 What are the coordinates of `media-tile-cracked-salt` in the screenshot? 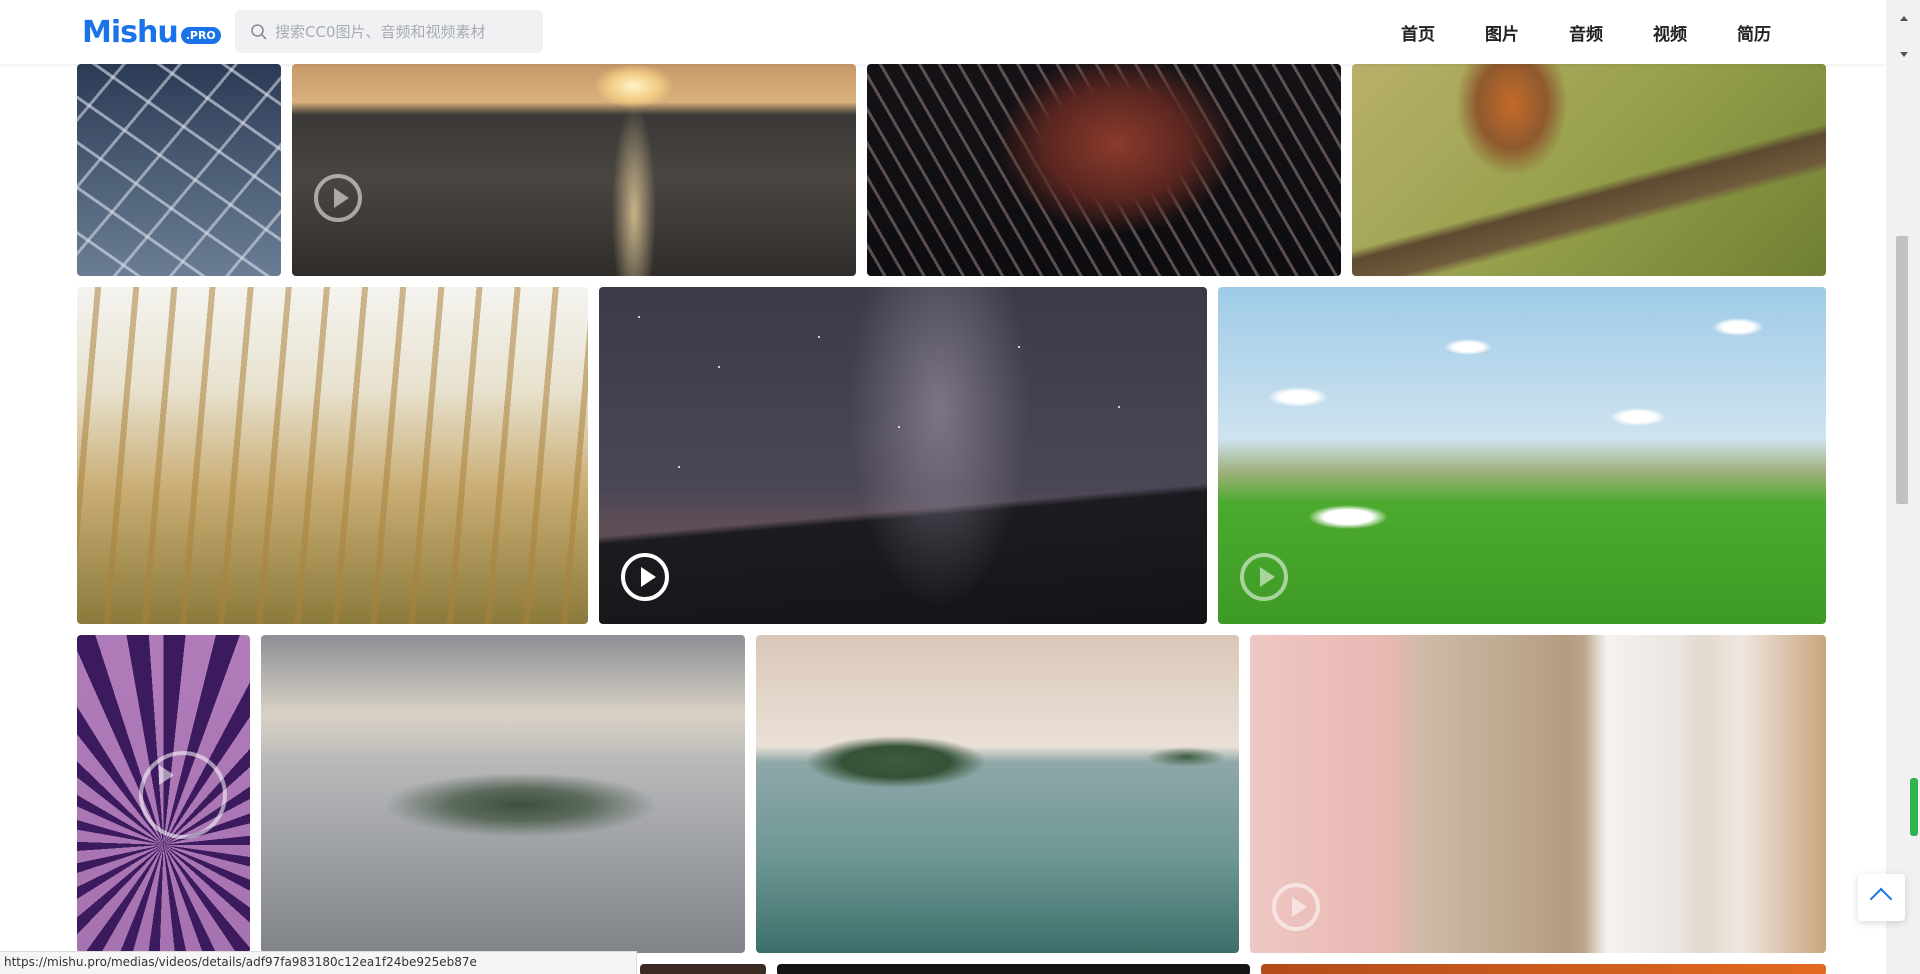 It's located at (179, 170).